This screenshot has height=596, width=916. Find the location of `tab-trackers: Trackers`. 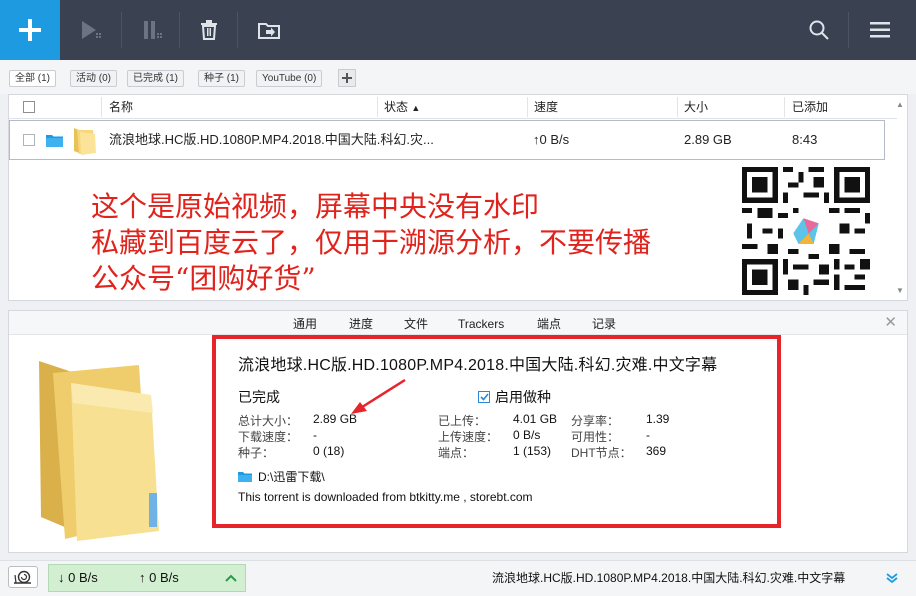

tab-trackers: Trackers is located at coordinates (481, 323).